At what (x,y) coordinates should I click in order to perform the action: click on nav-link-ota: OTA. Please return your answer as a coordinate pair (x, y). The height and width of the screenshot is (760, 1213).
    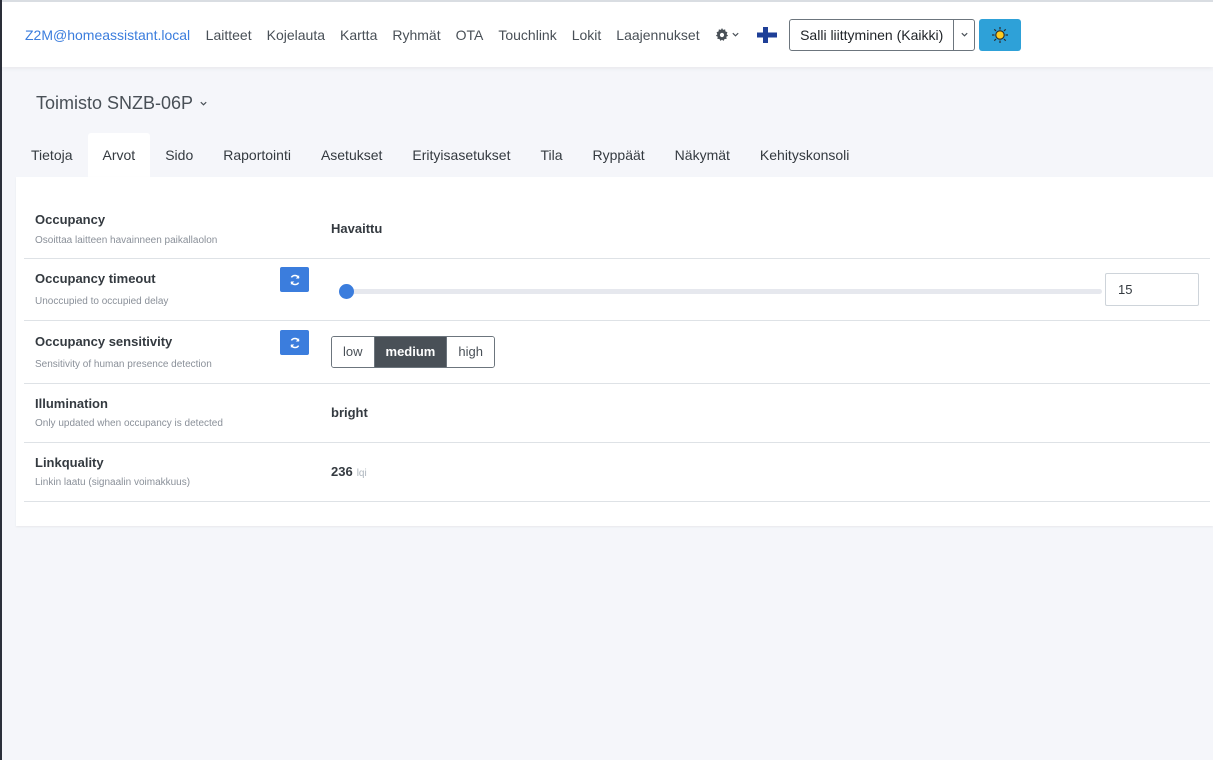
    Looking at the image, I should click on (470, 35).